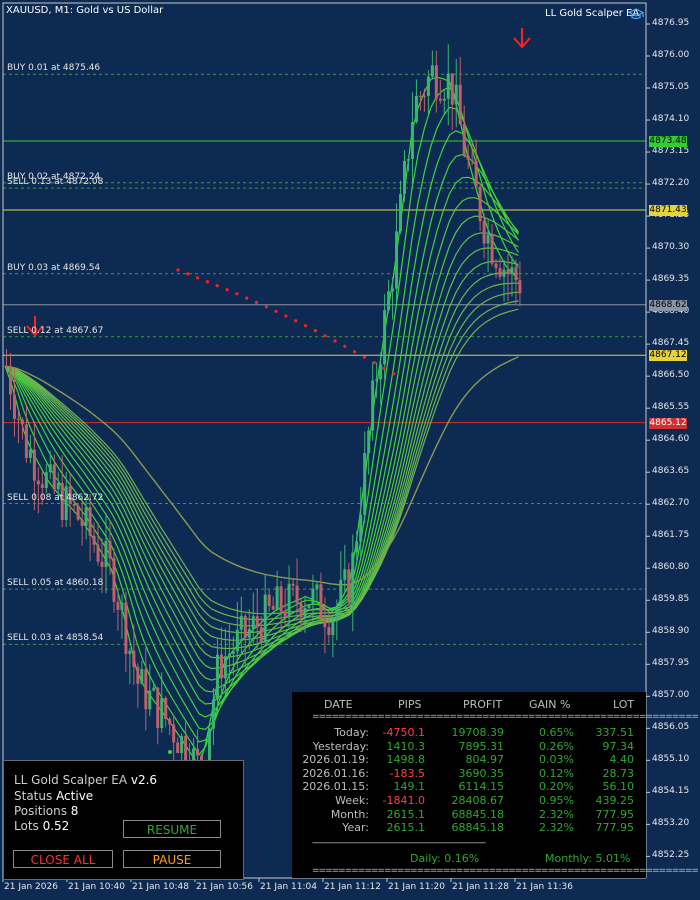  I want to click on price-tick-label: 4852.25, so click(671, 855).